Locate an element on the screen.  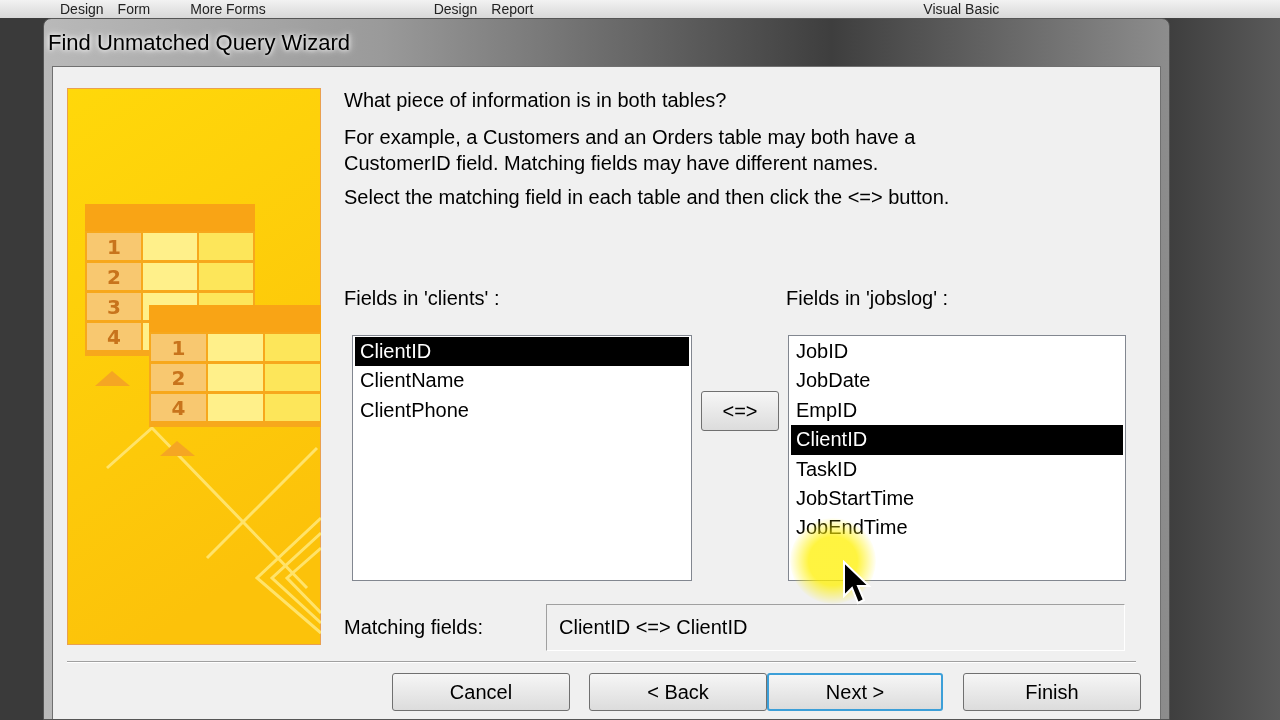
next-button: Next > is located at coordinates (855, 692).